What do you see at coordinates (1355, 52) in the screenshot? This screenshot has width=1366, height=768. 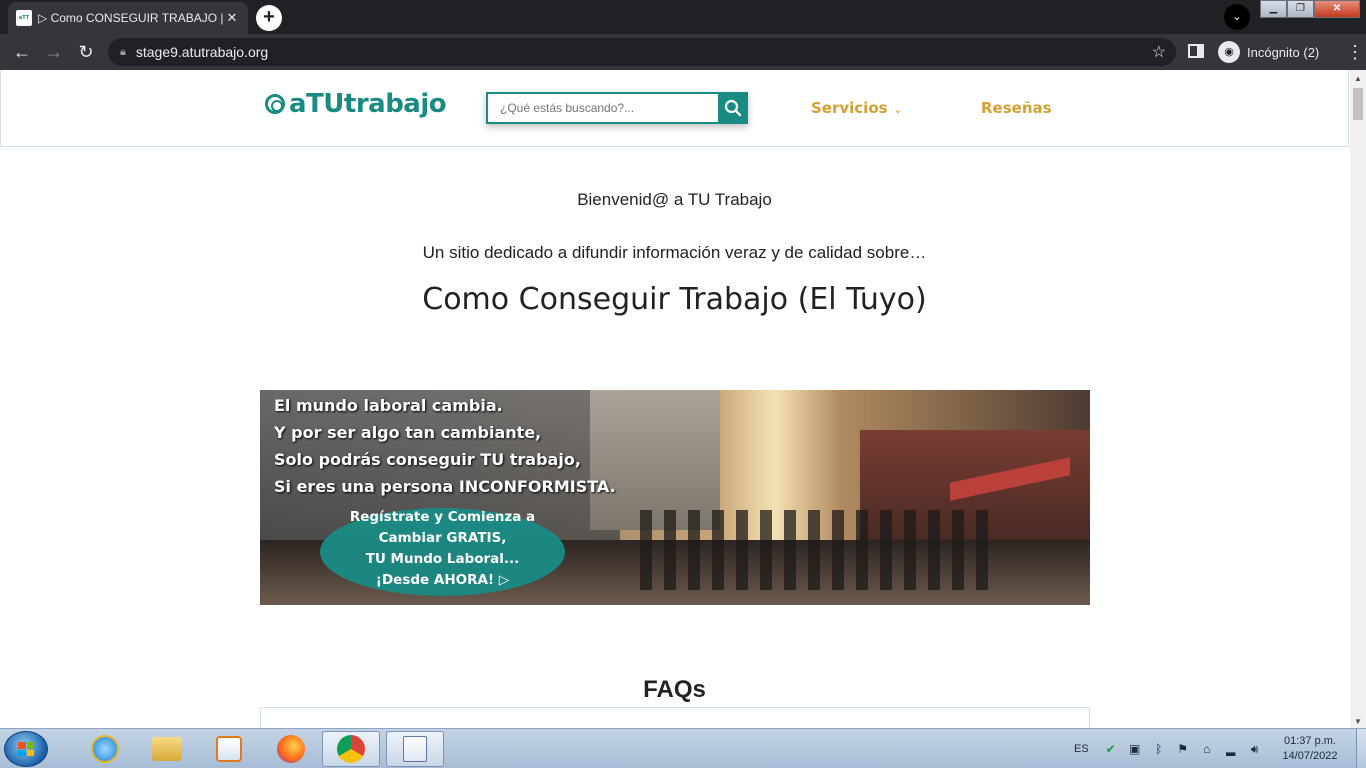 I see `browser-menu-icon: ⋮` at bounding box center [1355, 52].